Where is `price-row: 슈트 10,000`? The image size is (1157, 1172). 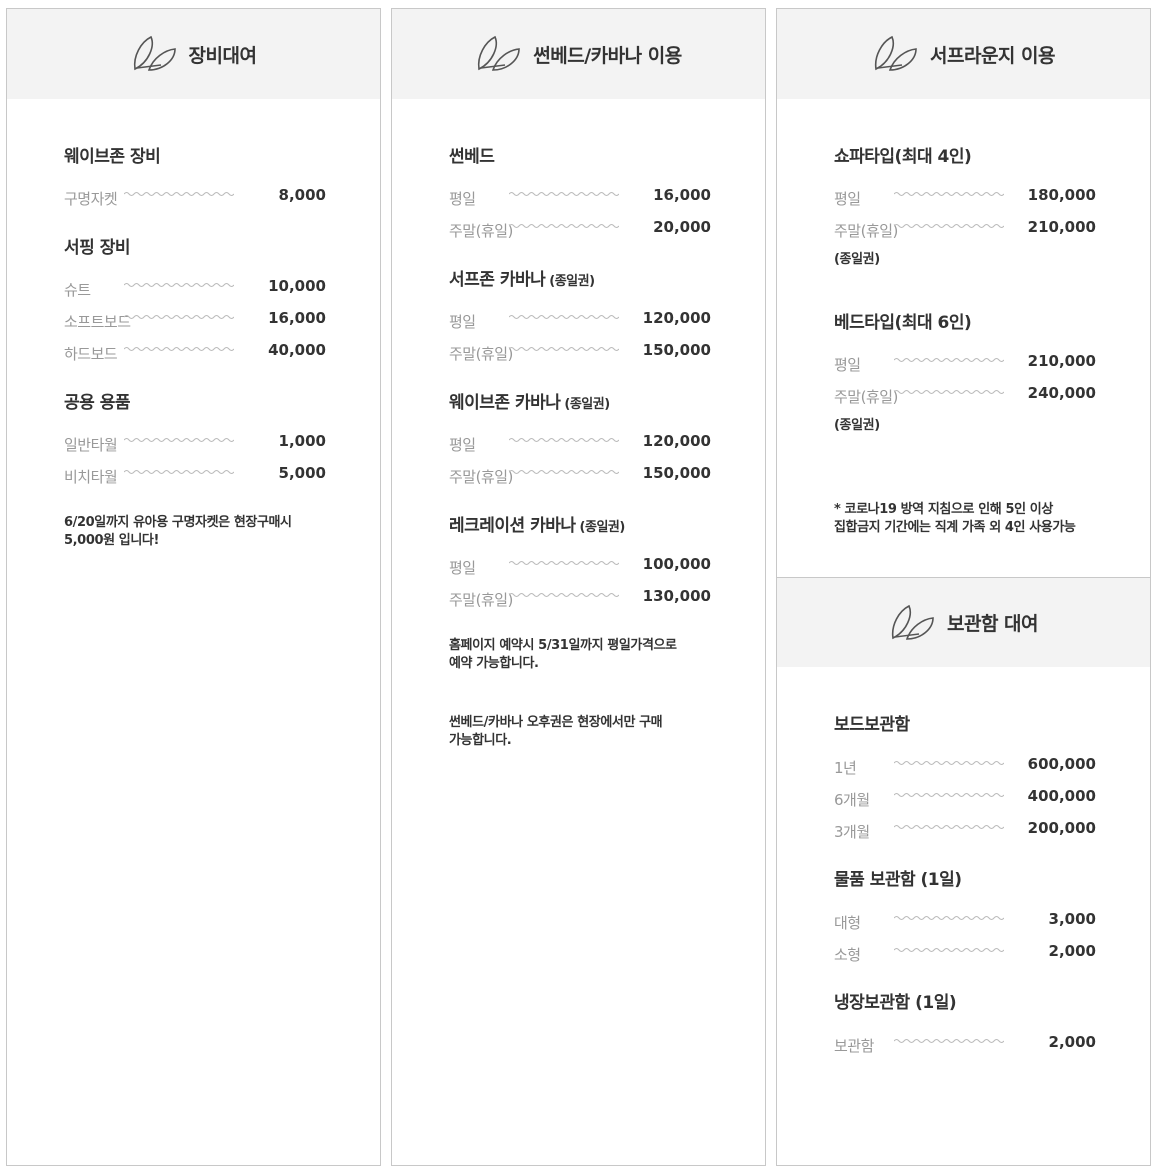 price-row: 슈트 10,000 is located at coordinates (195, 288).